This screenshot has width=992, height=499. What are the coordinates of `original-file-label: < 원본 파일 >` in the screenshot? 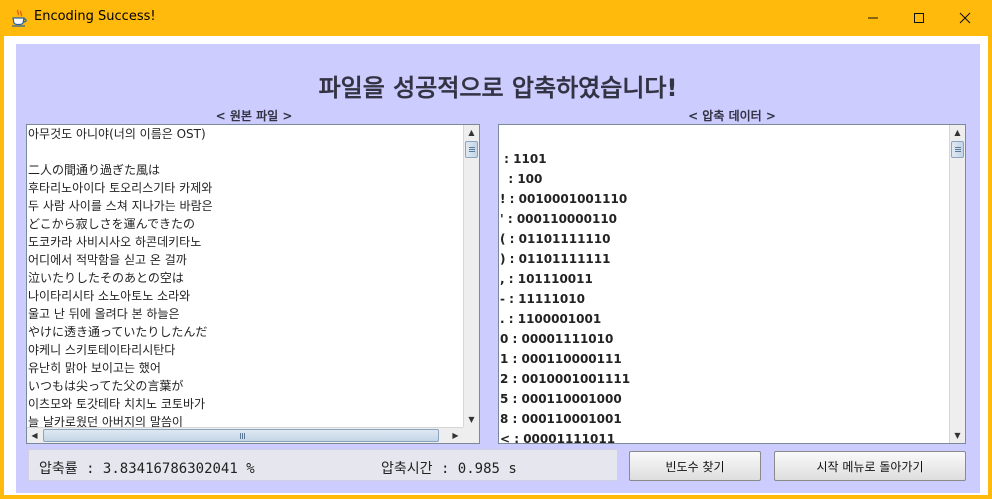 It's located at (254, 116).